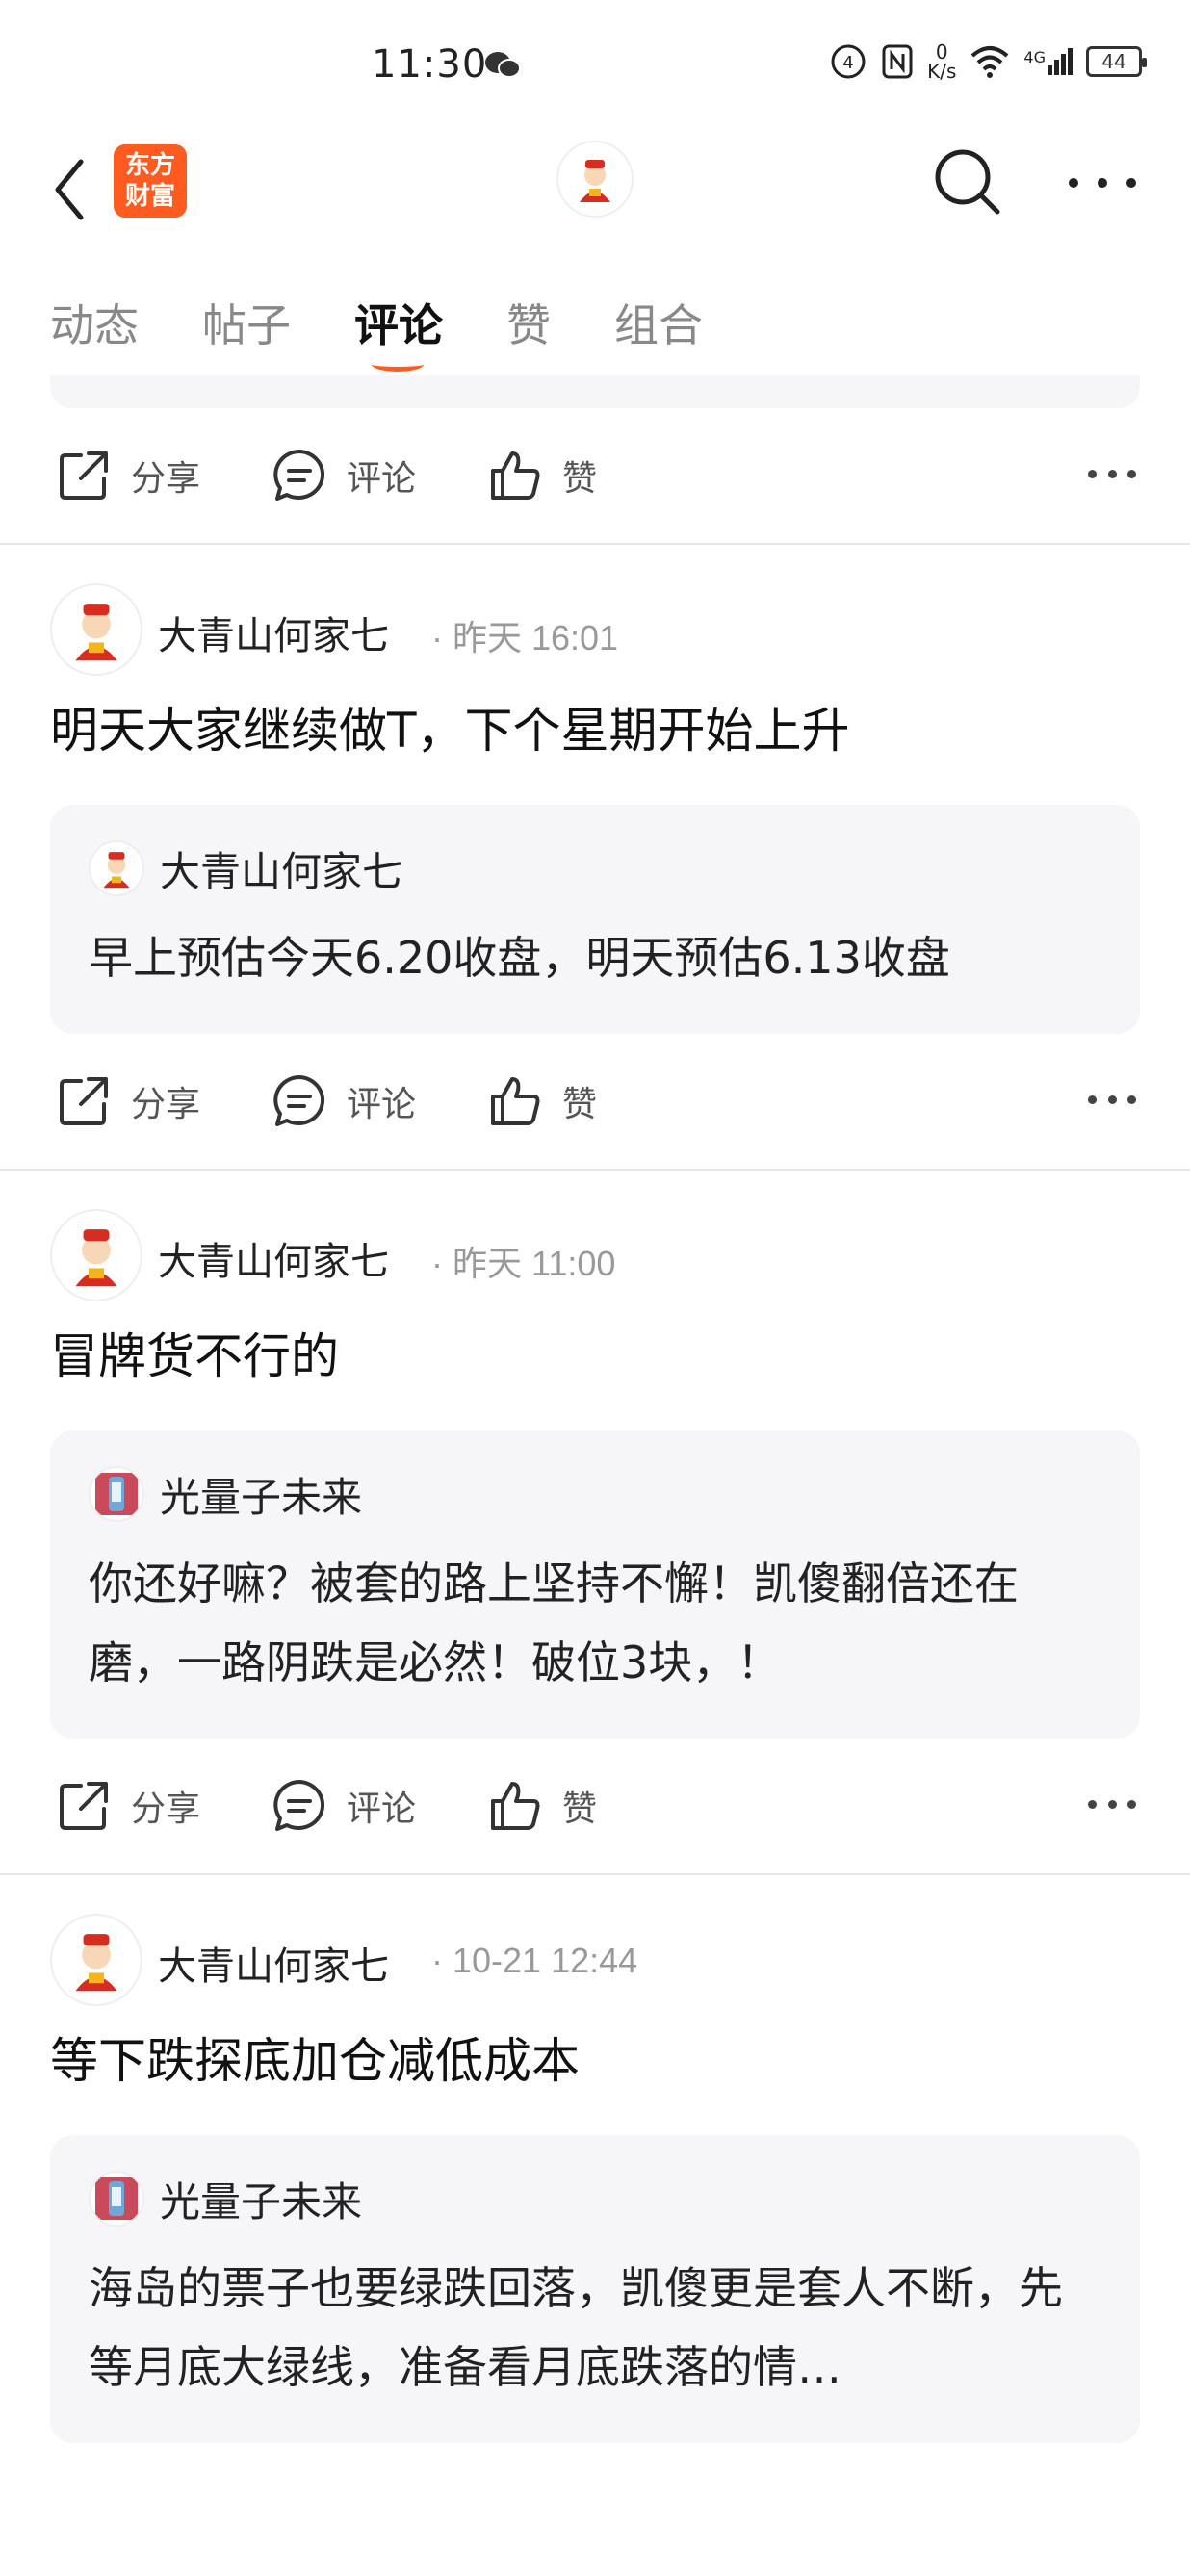 This screenshot has width=1190, height=2576. What do you see at coordinates (1048, 62) in the screenshot?
I see `signal-icon: 4G` at bounding box center [1048, 62].